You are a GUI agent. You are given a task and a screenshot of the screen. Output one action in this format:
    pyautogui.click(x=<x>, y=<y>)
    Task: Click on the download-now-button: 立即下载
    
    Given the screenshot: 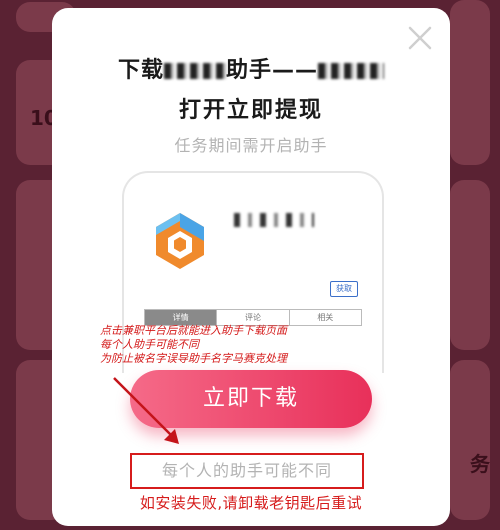 What is the action you would take?
    pyautogui.click(x=251, y=399)
    